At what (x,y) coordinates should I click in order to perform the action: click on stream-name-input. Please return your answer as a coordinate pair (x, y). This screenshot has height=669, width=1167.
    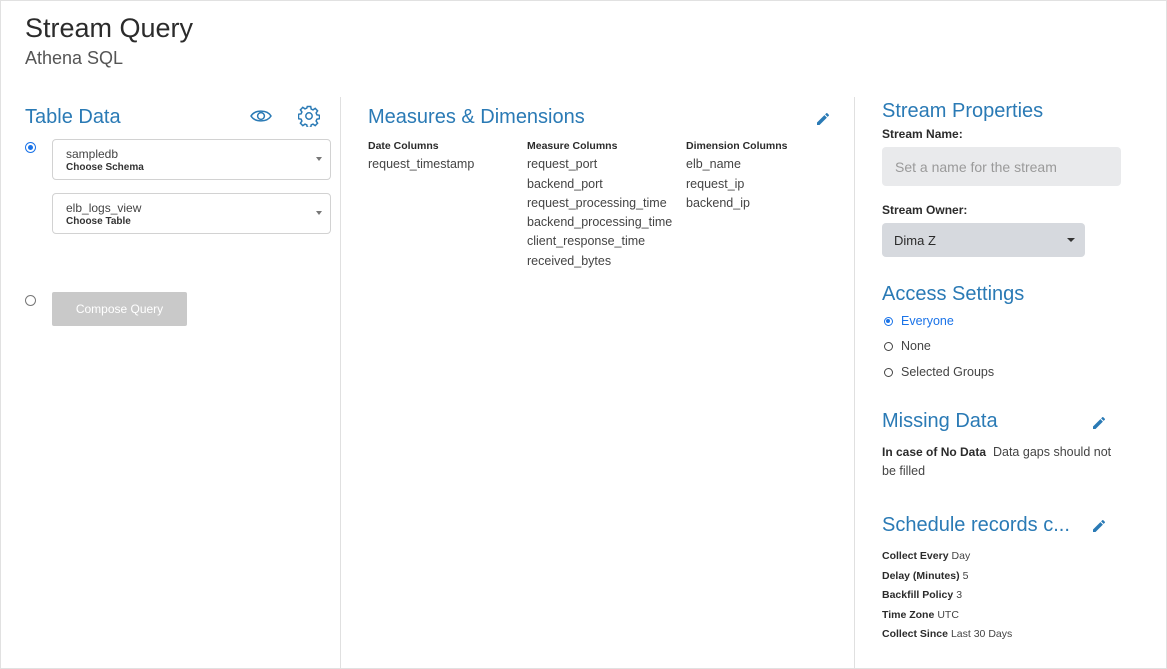
    Looking at the image, I should click on (1001, 166).